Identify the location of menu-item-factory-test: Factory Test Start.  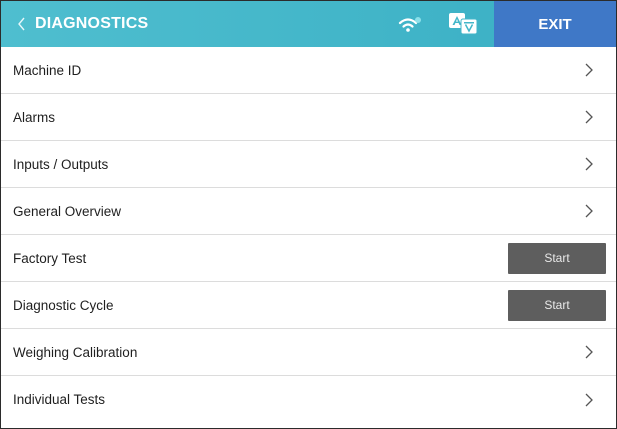
(308, 258).